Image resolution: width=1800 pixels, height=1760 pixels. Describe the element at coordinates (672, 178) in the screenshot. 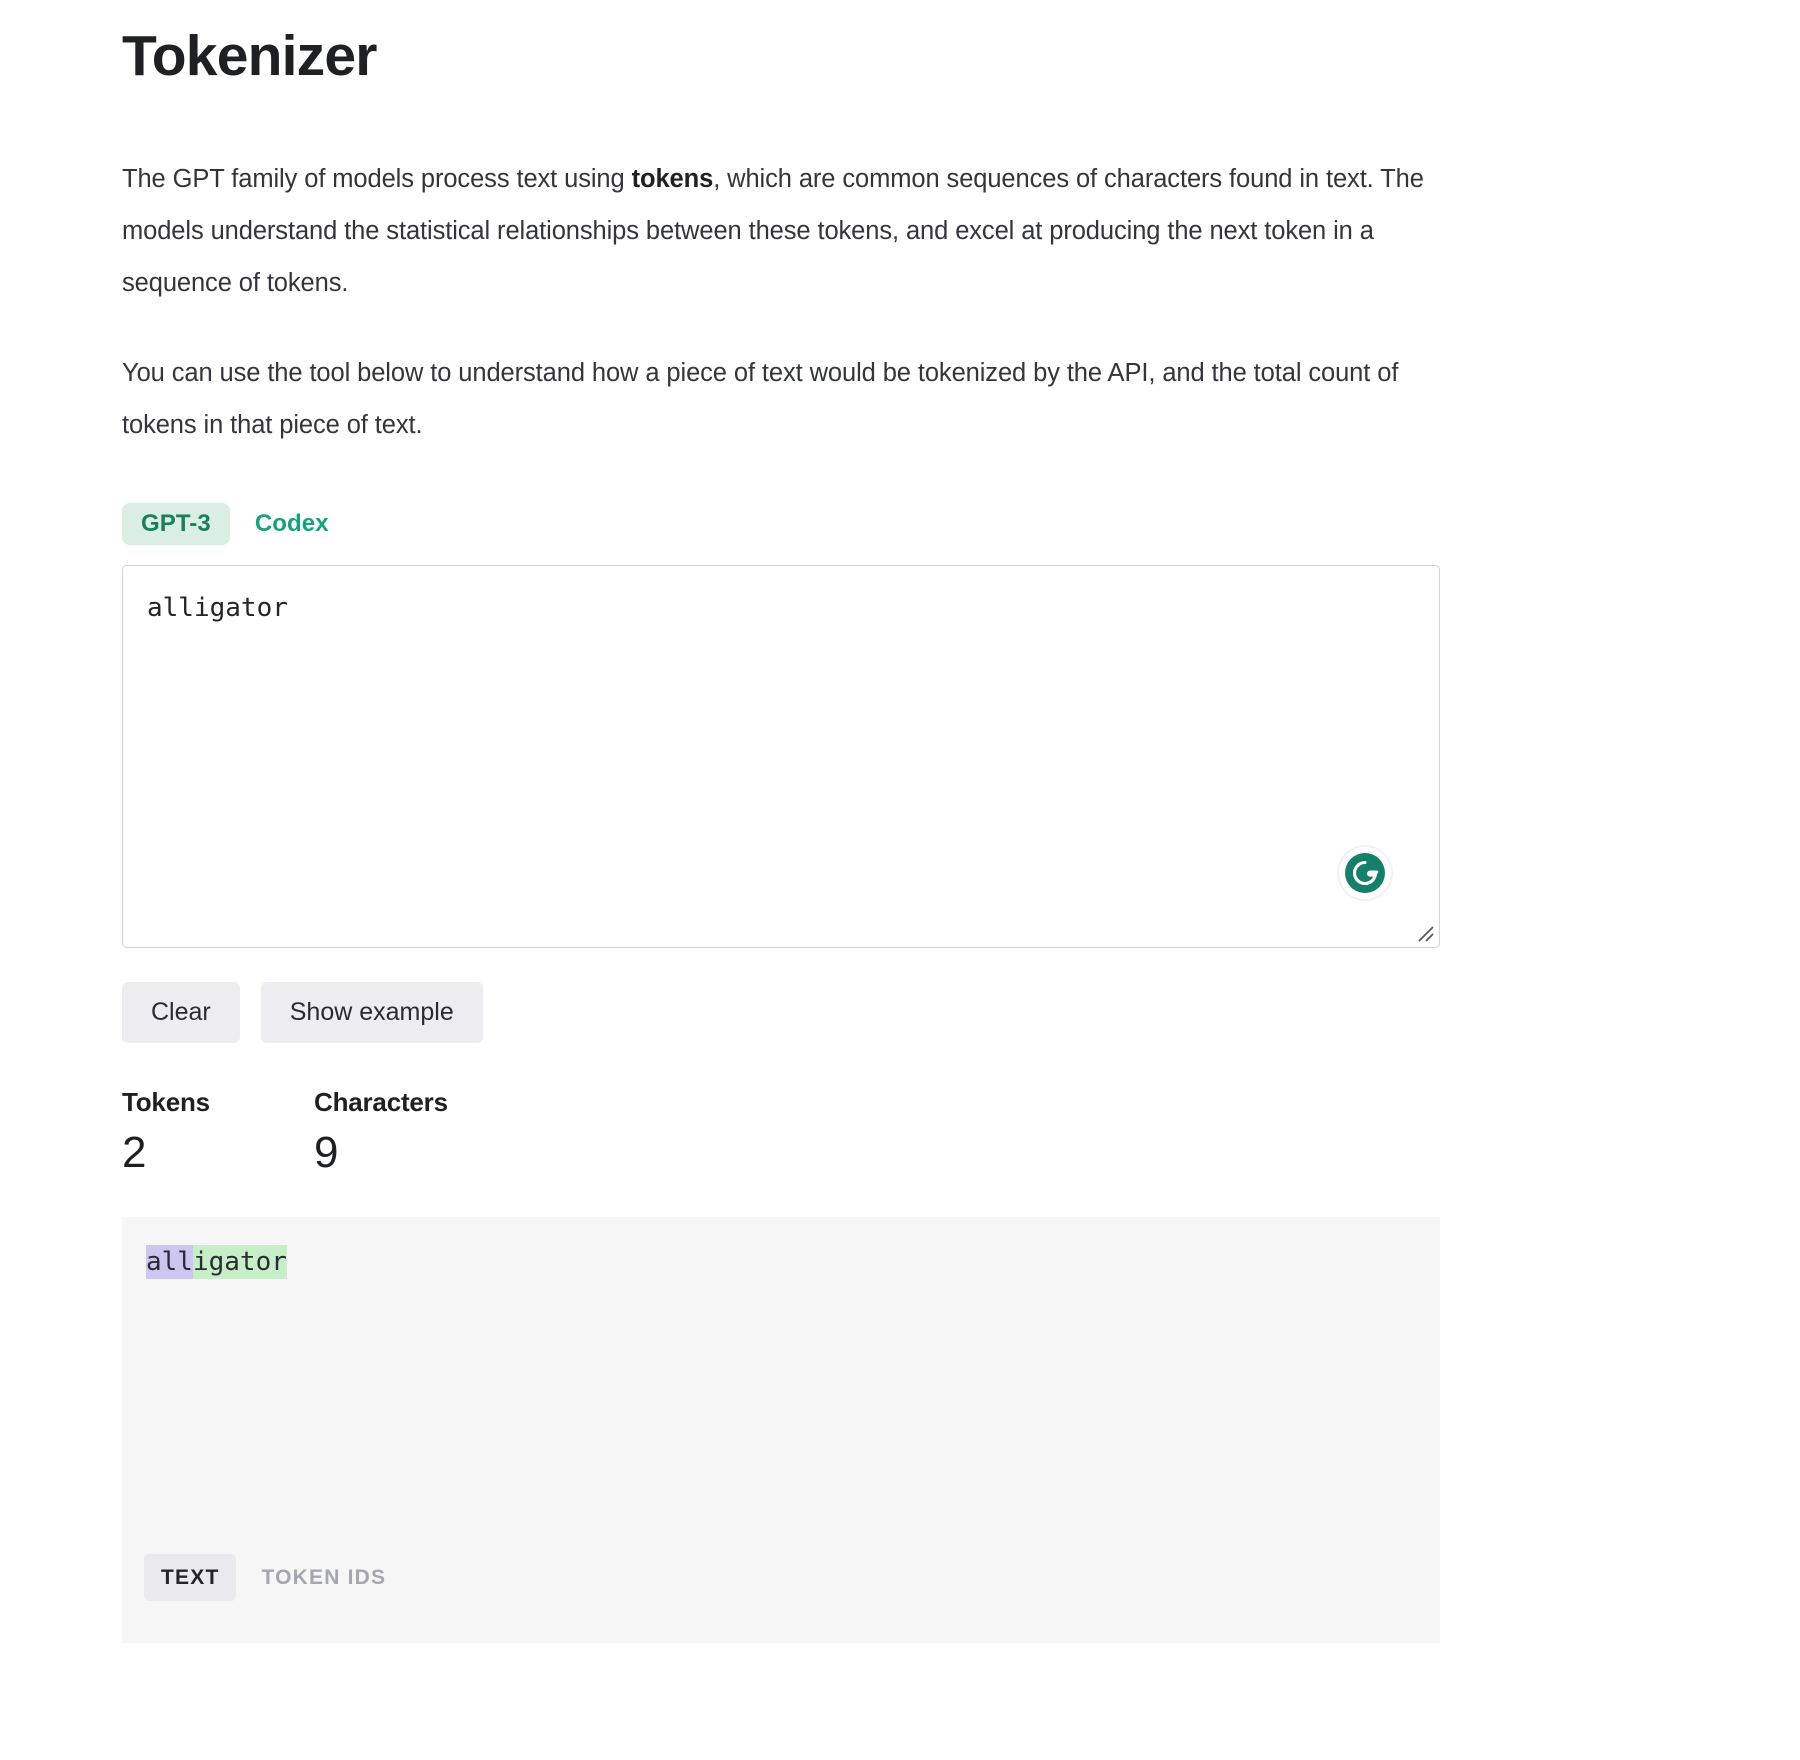

I see `intro-paragraph-1-bold: tokens` at that location.